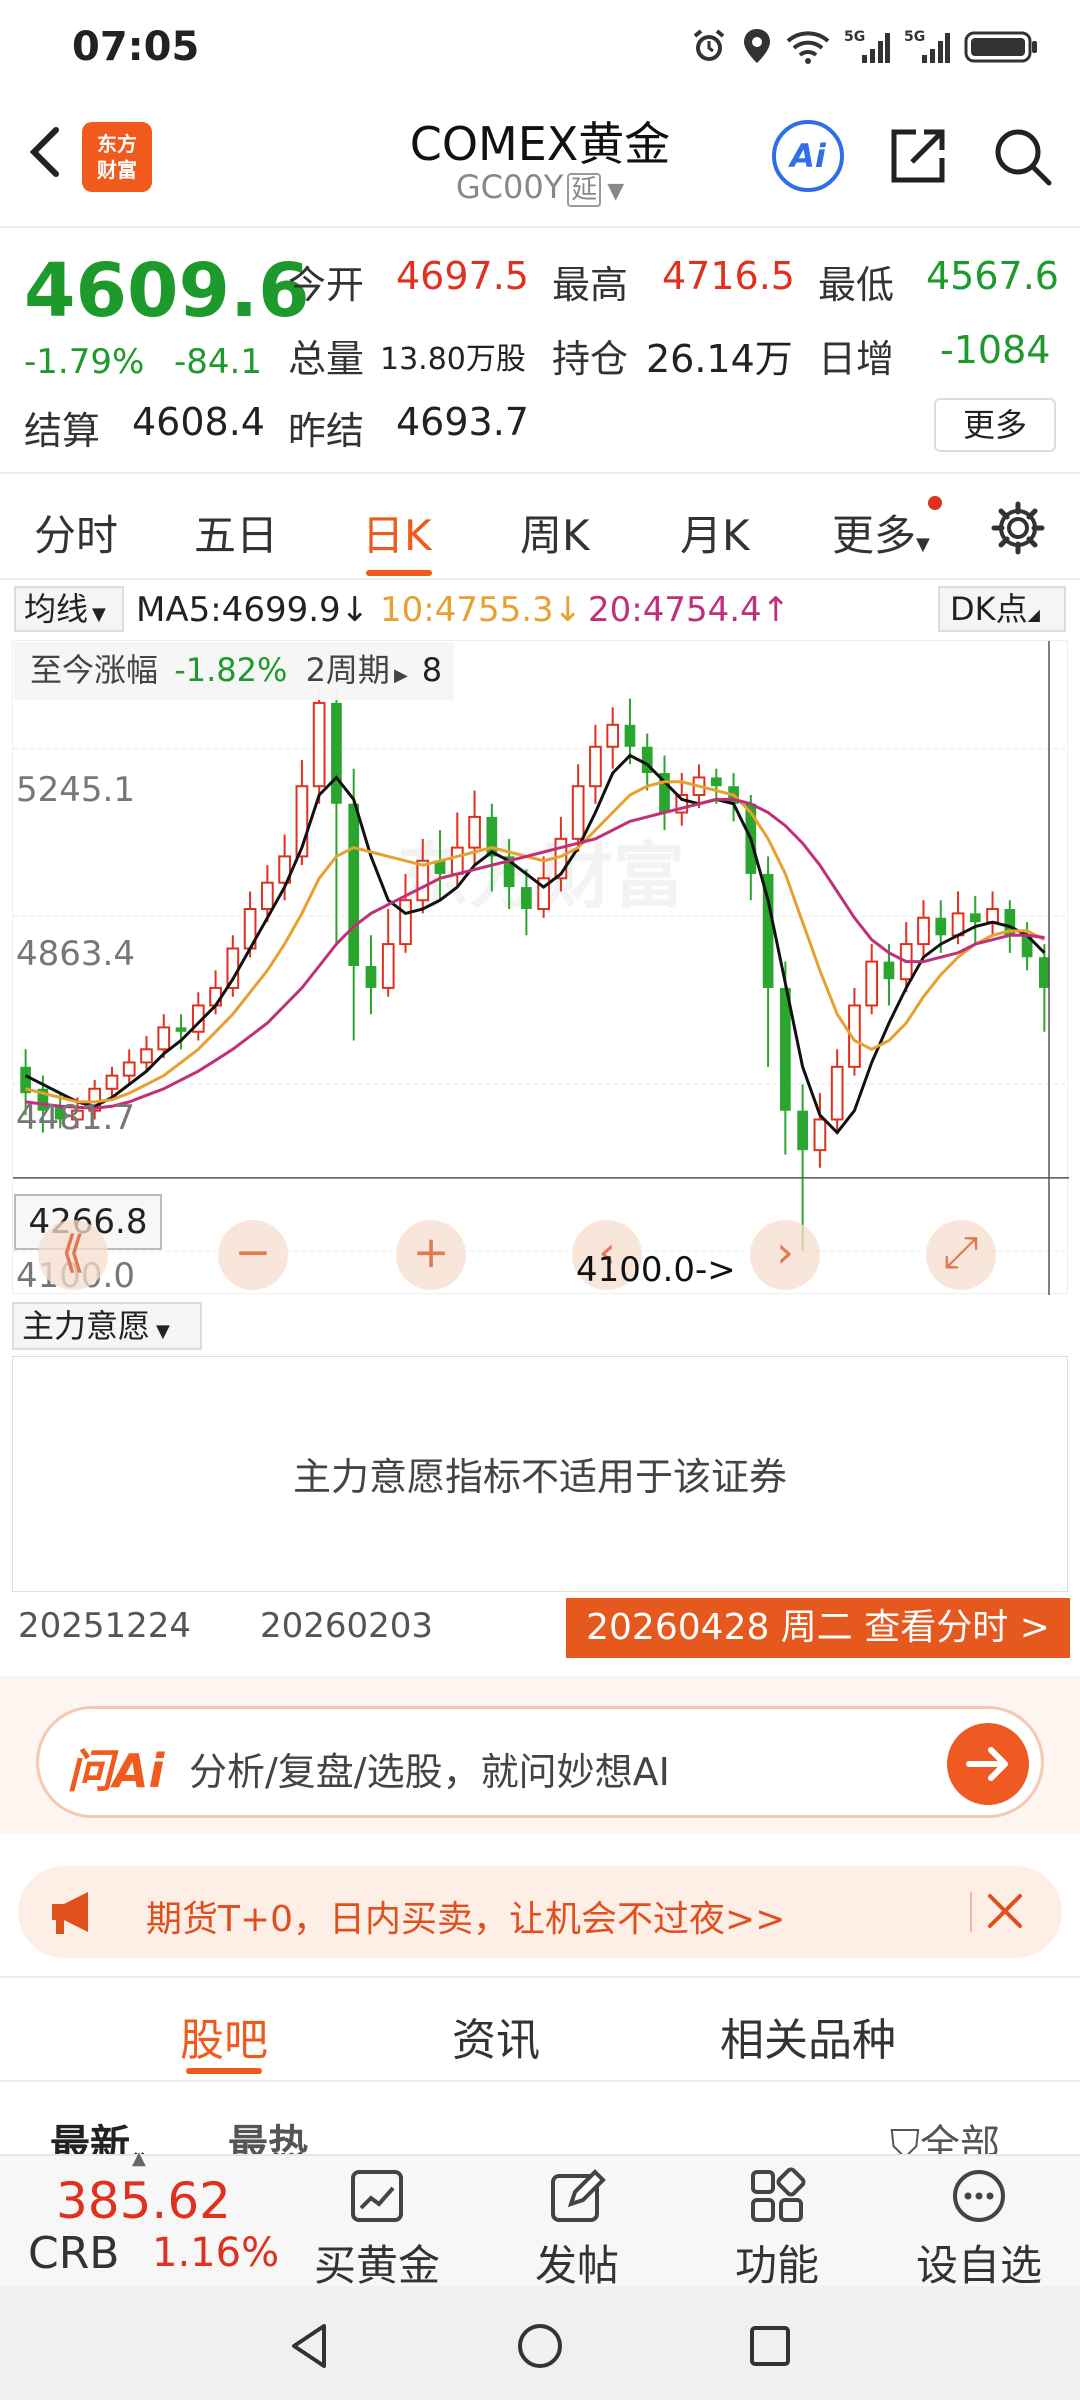  I want to click on add-watchlist-button: 设自选, so click(979, 2229).